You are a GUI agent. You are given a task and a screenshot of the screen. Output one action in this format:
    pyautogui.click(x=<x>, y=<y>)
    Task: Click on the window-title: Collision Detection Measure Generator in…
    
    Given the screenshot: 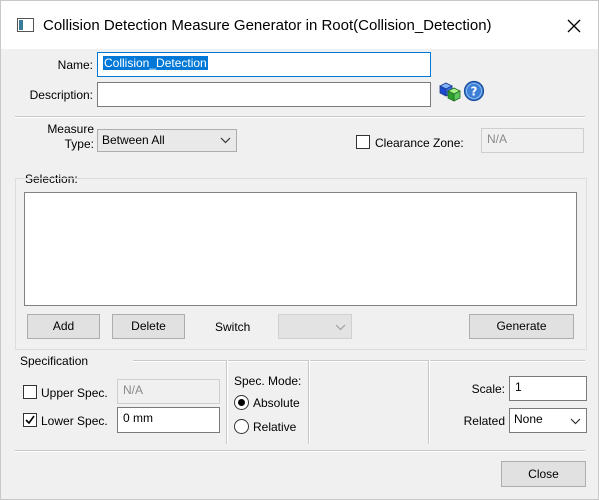 What is the action you would take?
    pyautogui.click(x=267, y=25)
    